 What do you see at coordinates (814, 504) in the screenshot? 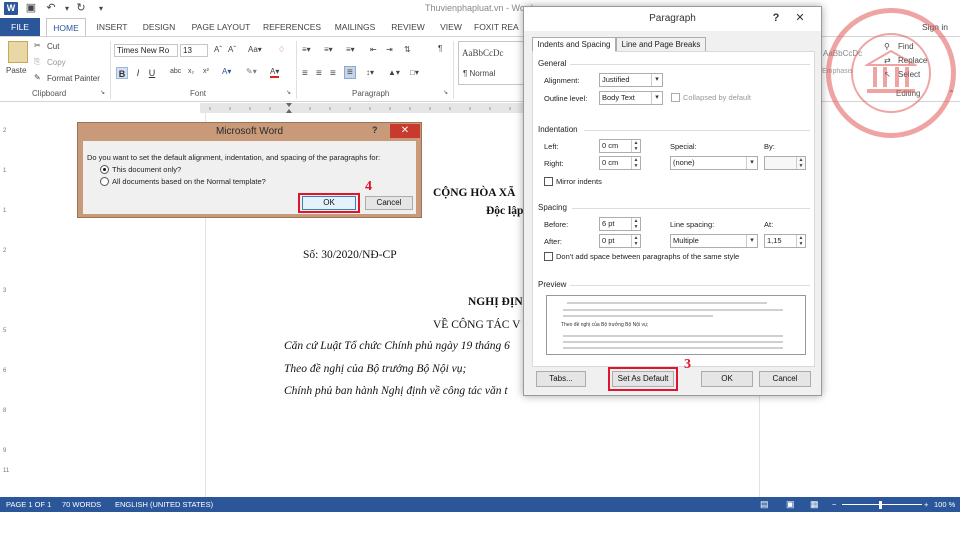
I see `web-layout-icon: ▦` at bounding box center [814, 504].